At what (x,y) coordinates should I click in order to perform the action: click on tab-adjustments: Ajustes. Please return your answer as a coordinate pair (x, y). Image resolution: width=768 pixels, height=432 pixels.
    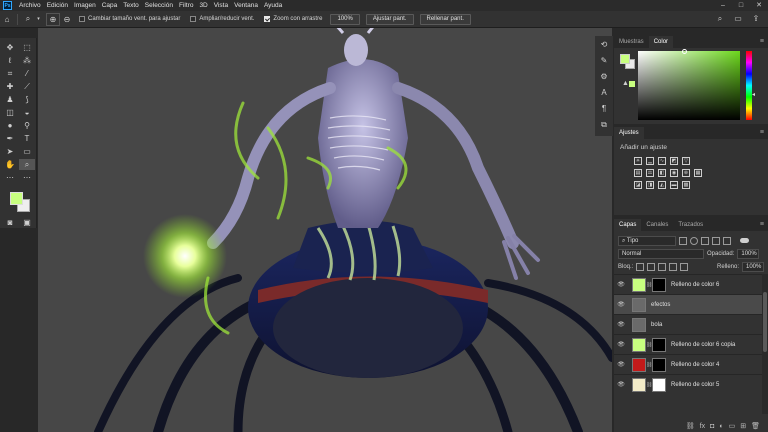
    Looking at the image, I should click on (629, 133).